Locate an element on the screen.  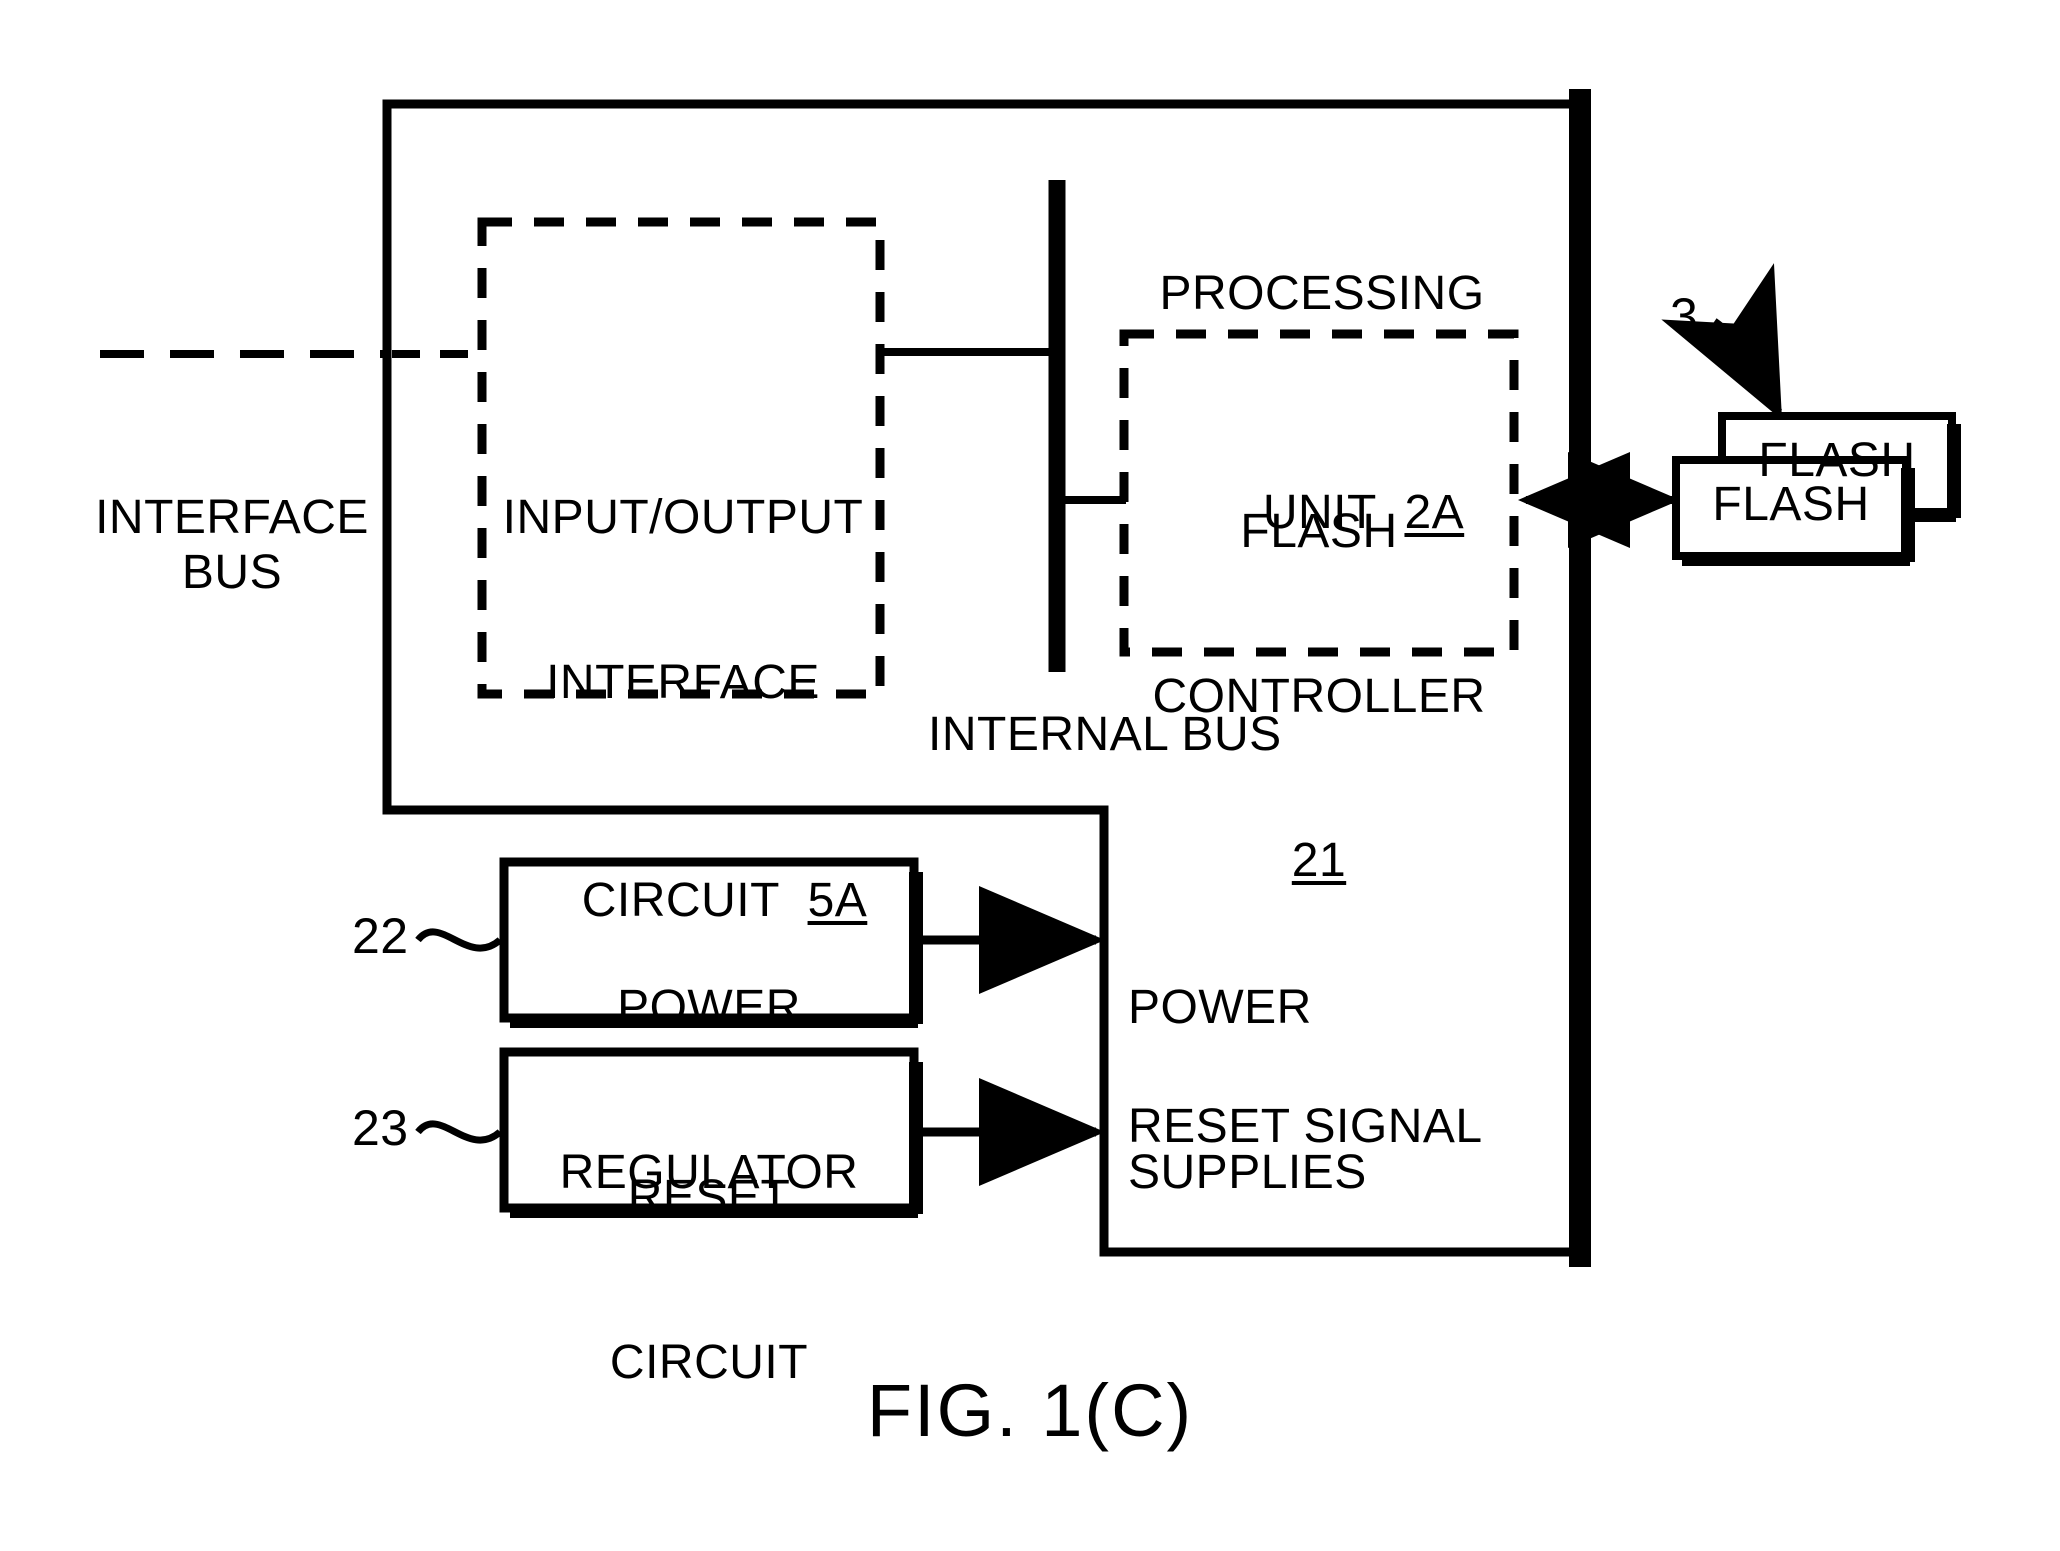
processing-unit-line-1: PROCESSING is located at coordinates (1322, 294).